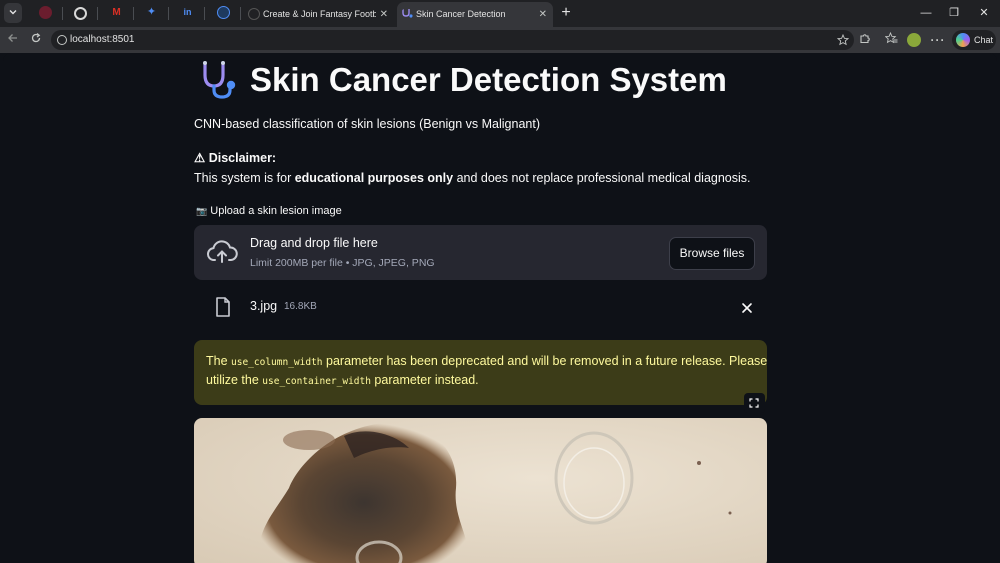 This screenshot has width=1000, height=563. I want to click on stethoscope-icon, so click(219, 80).